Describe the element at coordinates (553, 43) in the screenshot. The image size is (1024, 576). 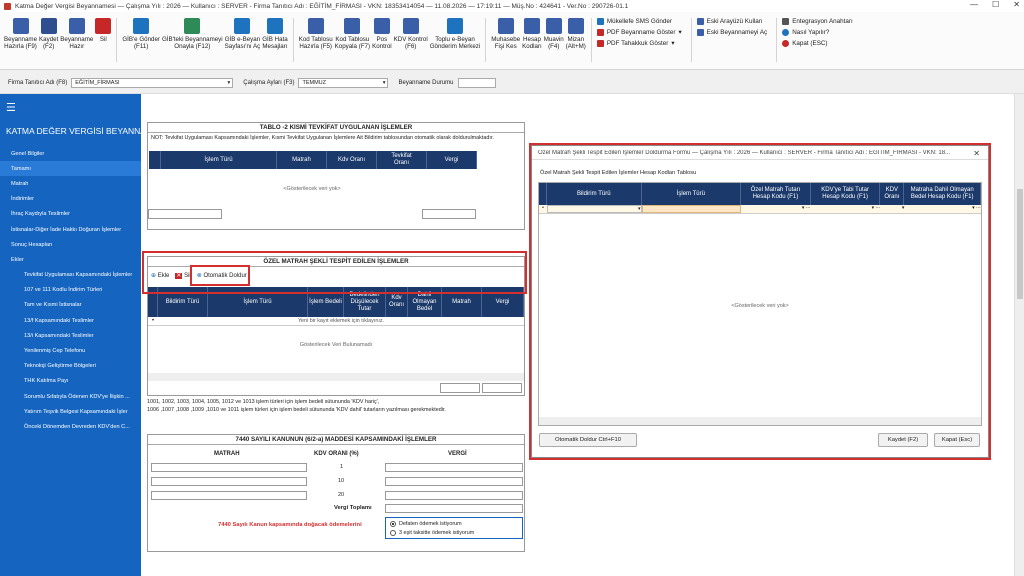
I see `ribbon-button-label: Muavin (F4)` at that location.